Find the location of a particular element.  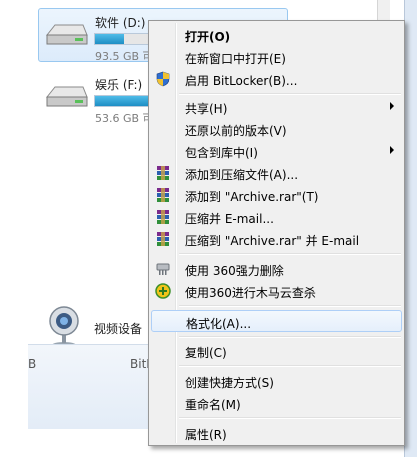

menu-item-share: 共享(H) is located at coordinates (276, 107).